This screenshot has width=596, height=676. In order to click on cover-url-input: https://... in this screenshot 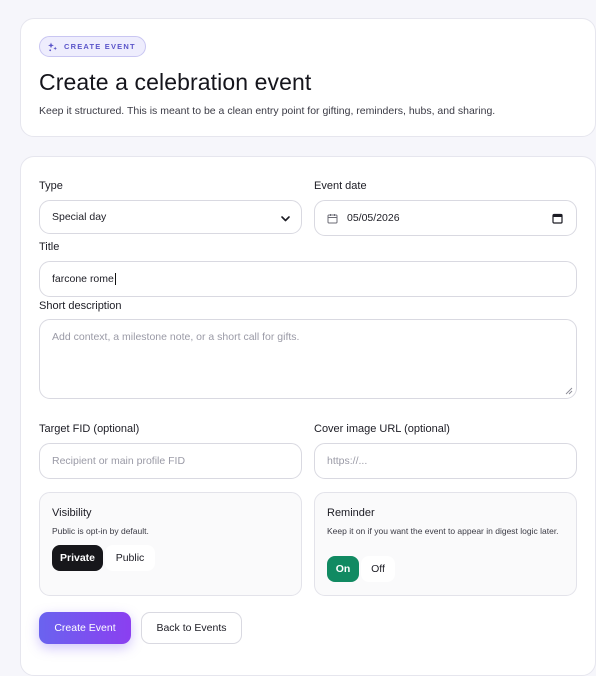, I will do `click(445, 461)`.